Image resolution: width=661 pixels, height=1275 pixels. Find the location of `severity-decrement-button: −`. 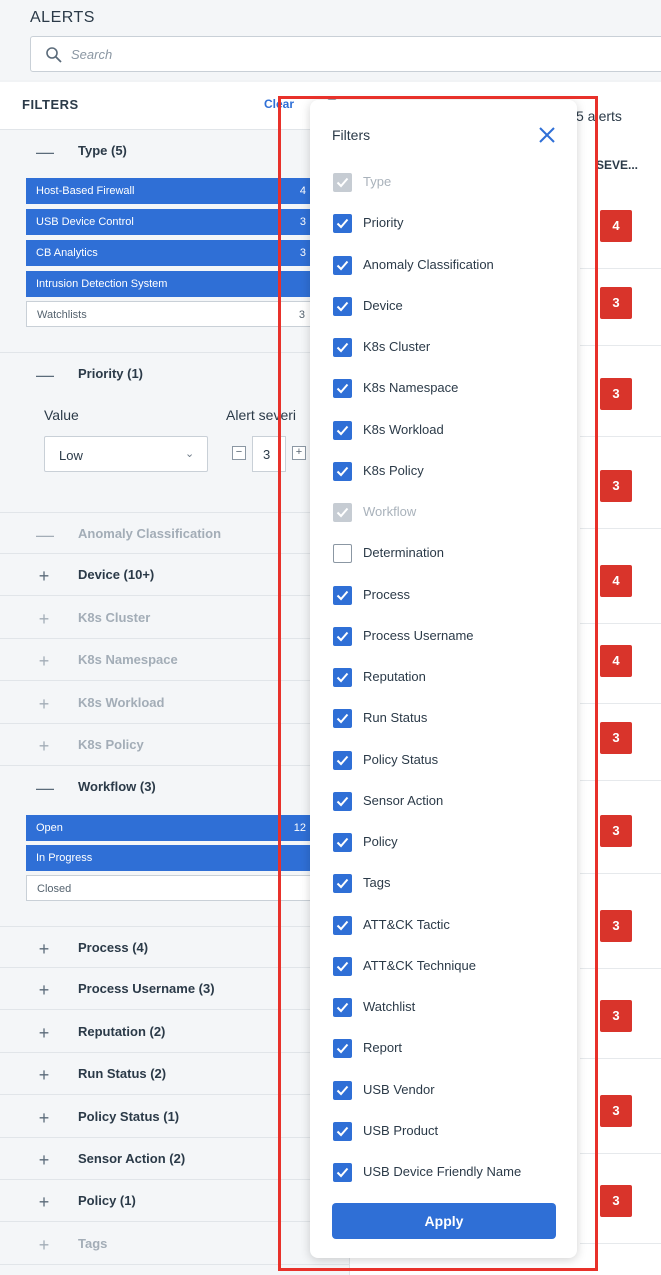

severity-decrement-button: − is located at coordinates (239, 453).